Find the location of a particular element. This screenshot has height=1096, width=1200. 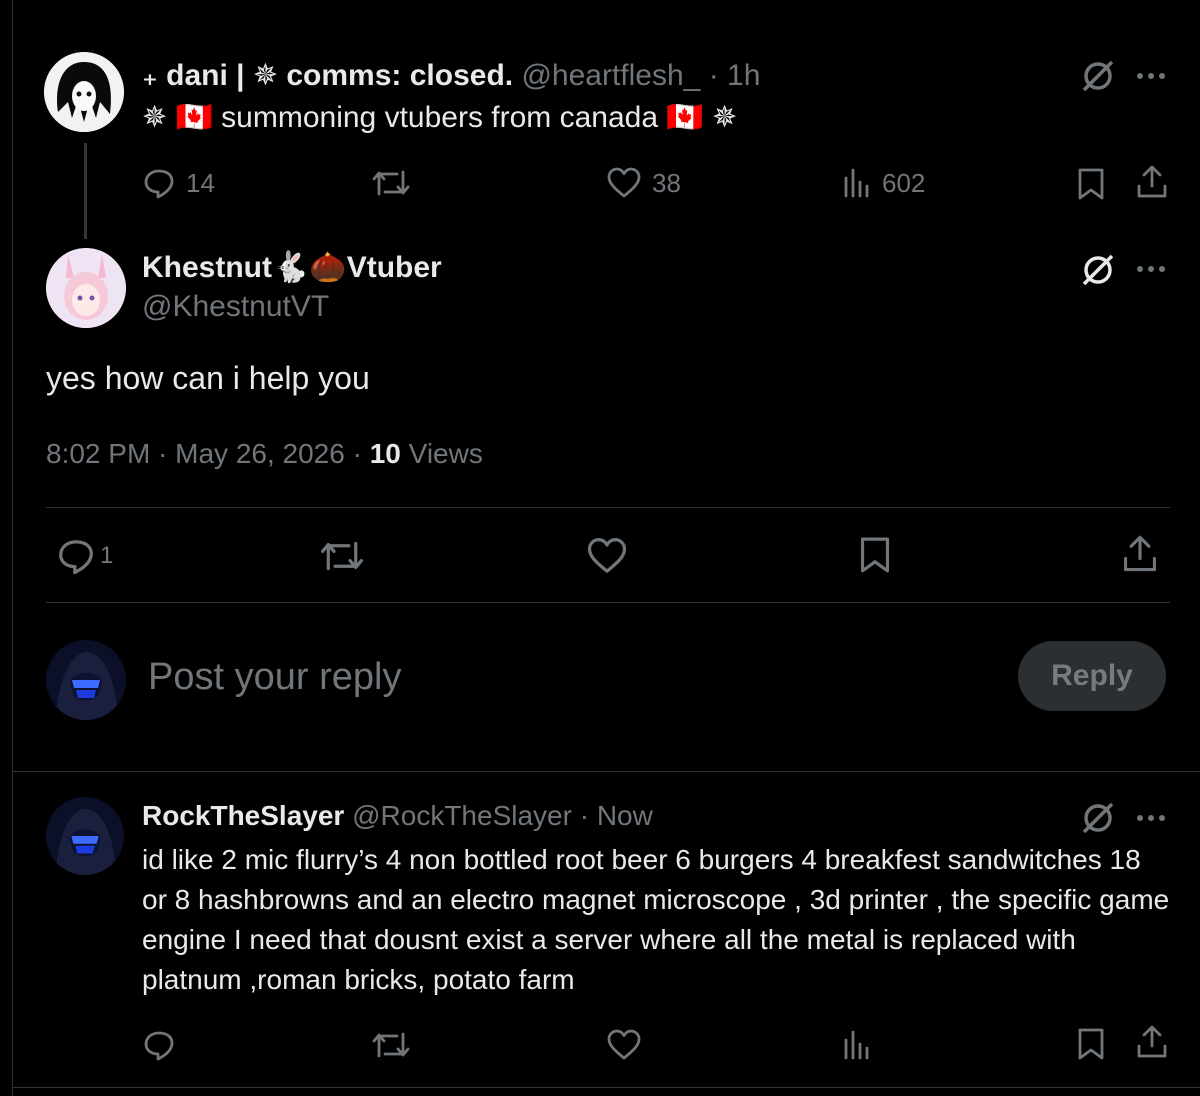

views-count: 10 is located at coordinates (385, 453).